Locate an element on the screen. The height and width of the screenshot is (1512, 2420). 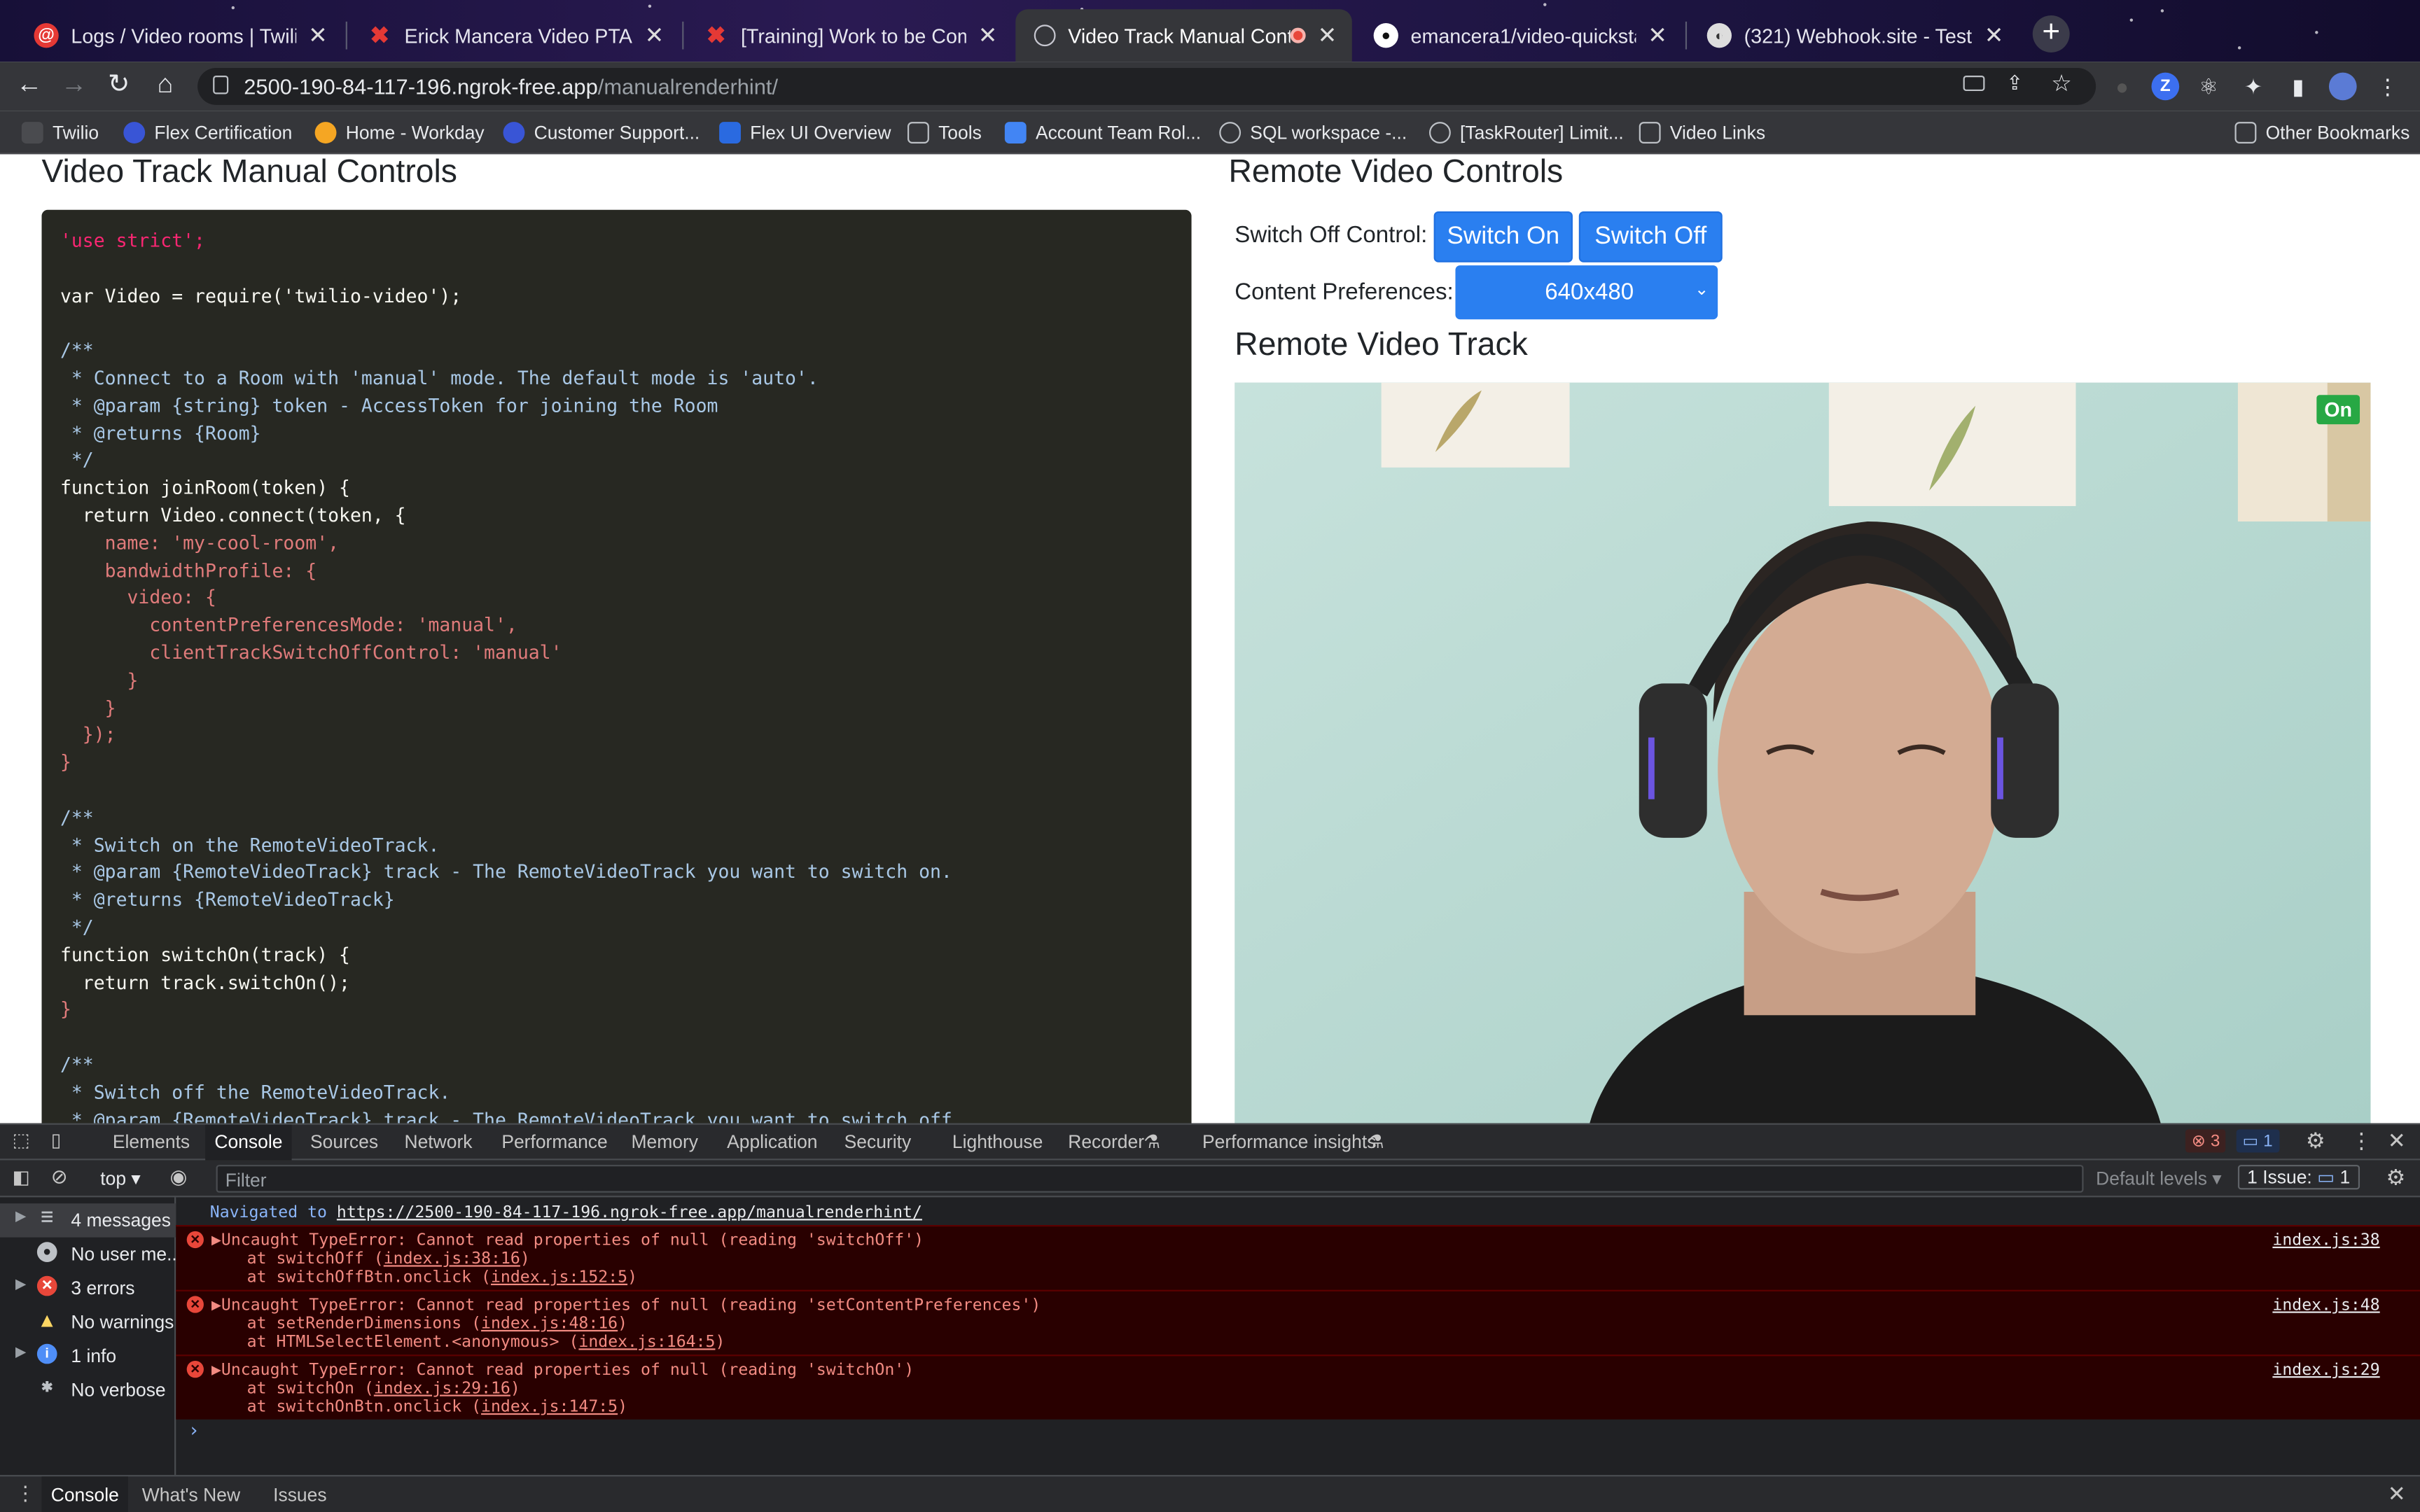
stack-link: index.js:29:16 is located at coordinates (442, 1388).